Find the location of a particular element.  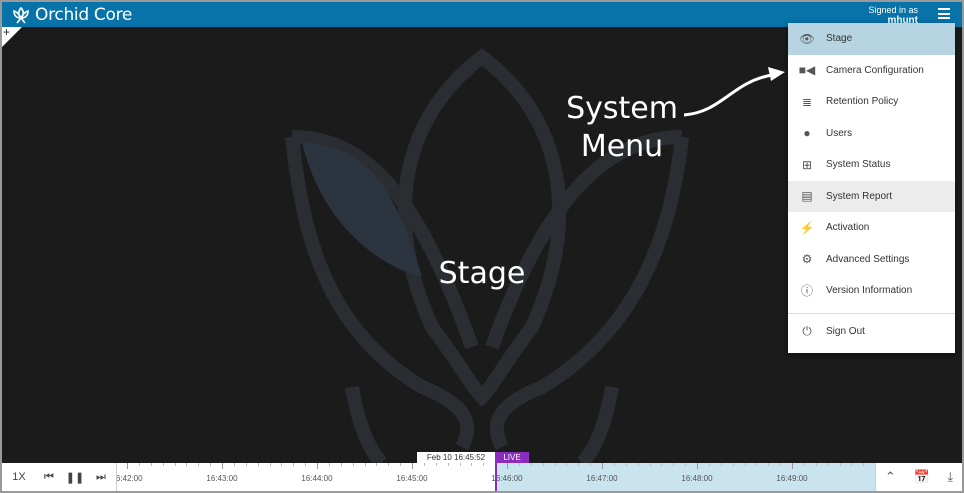

menu-label: System Status is located at coordinates (858, 165).